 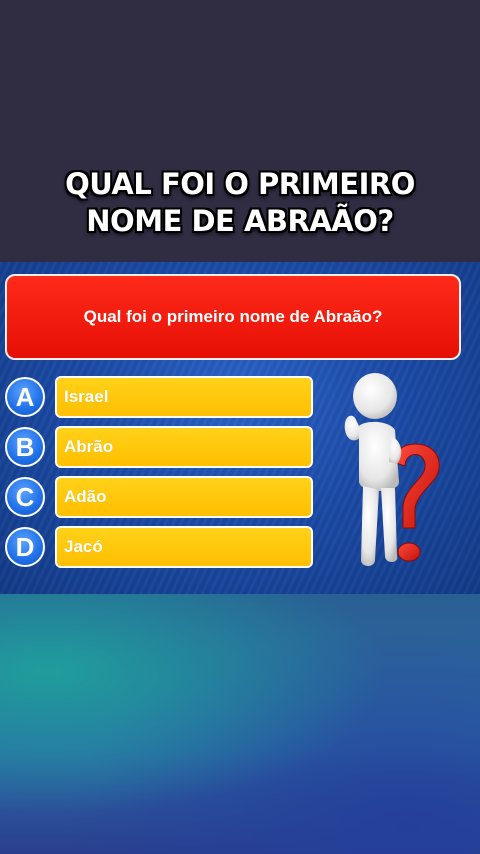 I want to click on option-b: B Abrão, so click(x=160, y=447).